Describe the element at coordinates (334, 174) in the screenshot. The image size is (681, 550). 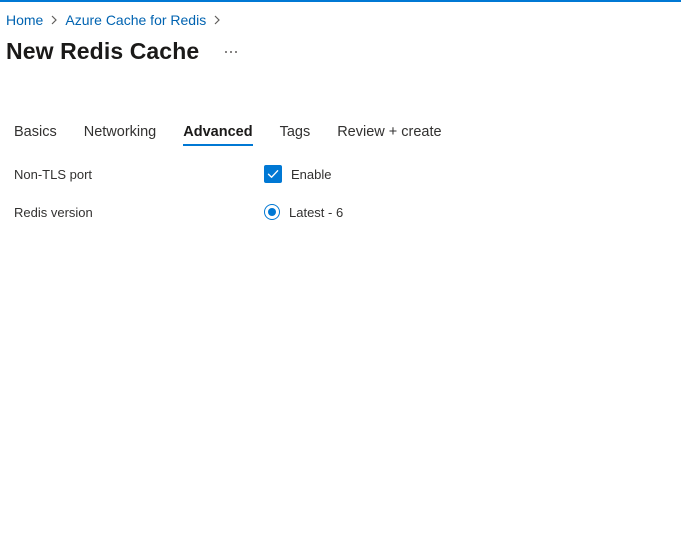
I see `non-tls-port-row: Non-TLS port Enable` at that location.